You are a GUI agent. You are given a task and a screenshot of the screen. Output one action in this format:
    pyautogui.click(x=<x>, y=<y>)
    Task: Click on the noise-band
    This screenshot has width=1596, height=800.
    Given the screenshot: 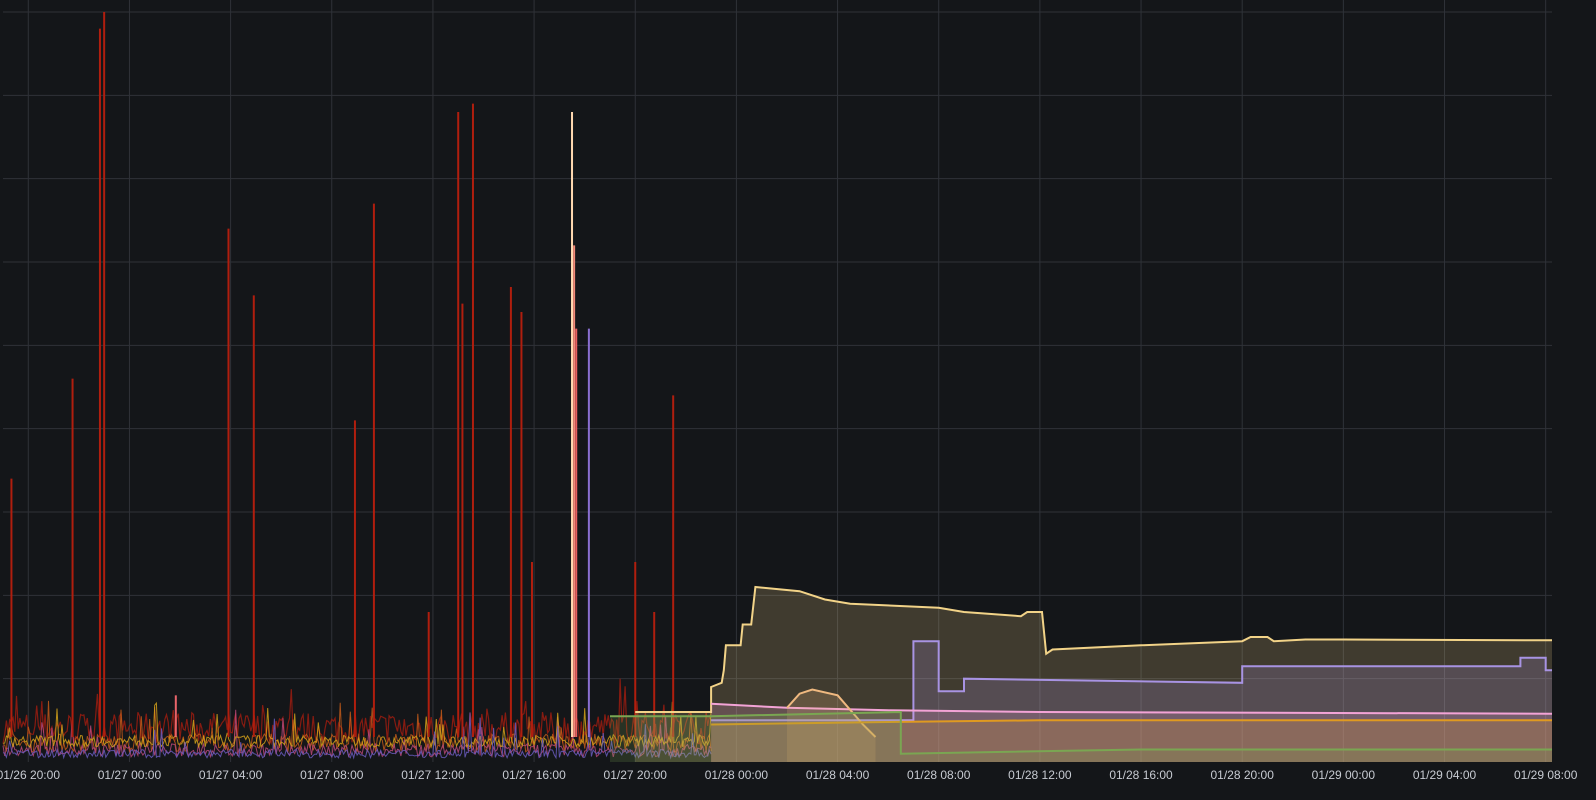 What is the action you would take?
    pyautogui.click(x=357, y=719)
    